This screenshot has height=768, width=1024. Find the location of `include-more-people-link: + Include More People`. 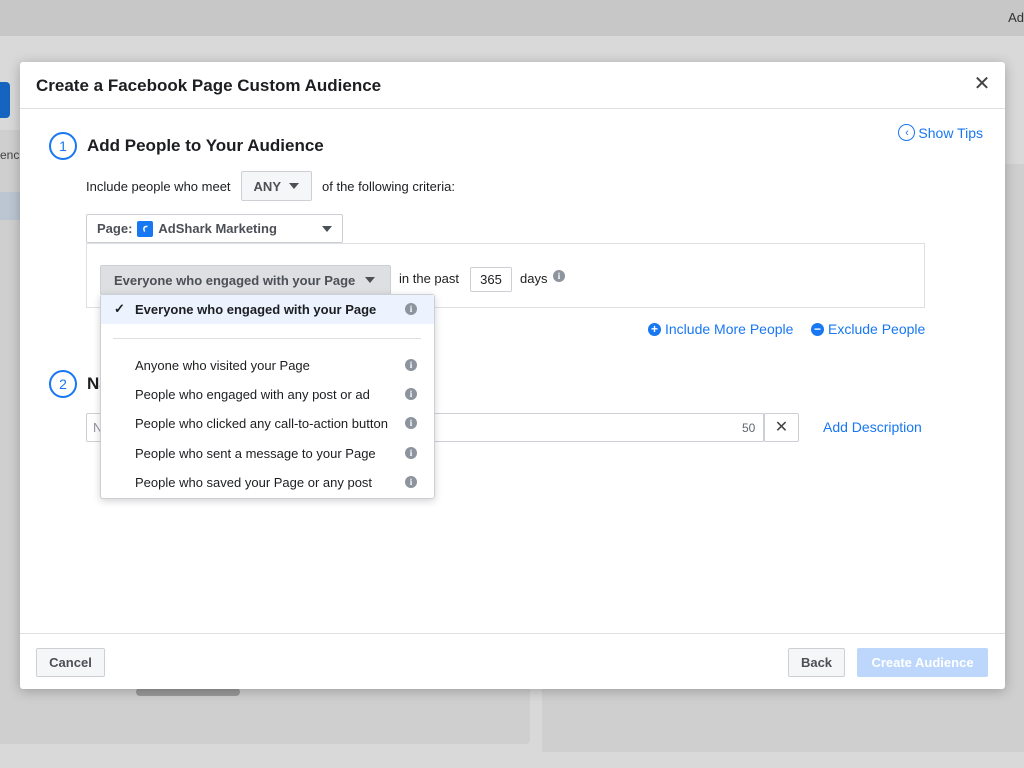

include-more-people-link: + Include More People is located at coordinates (720, 329).